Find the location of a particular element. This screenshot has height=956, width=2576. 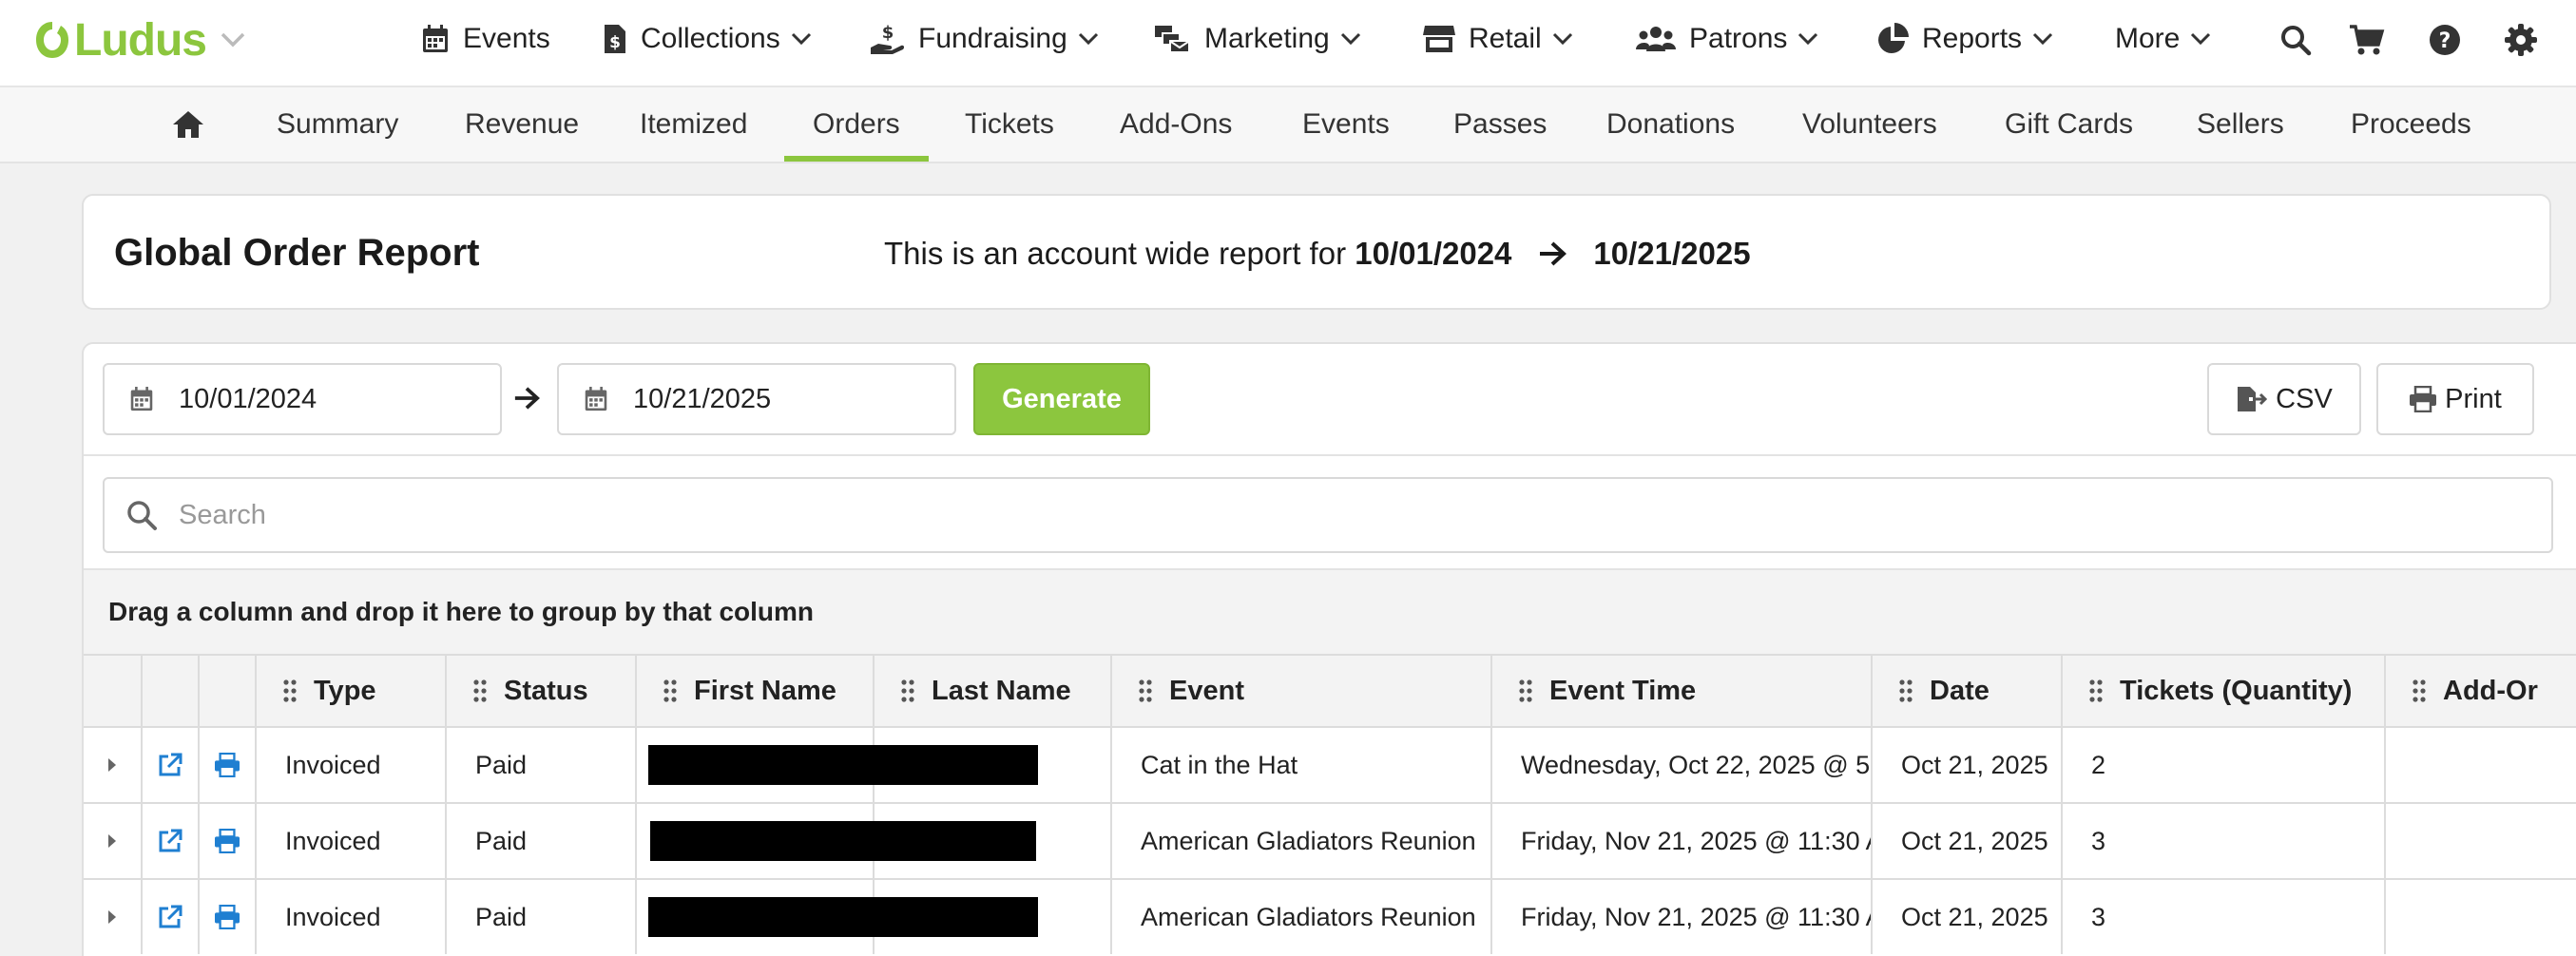

cell-type: Invoiced is located at coordinates (350, 841).